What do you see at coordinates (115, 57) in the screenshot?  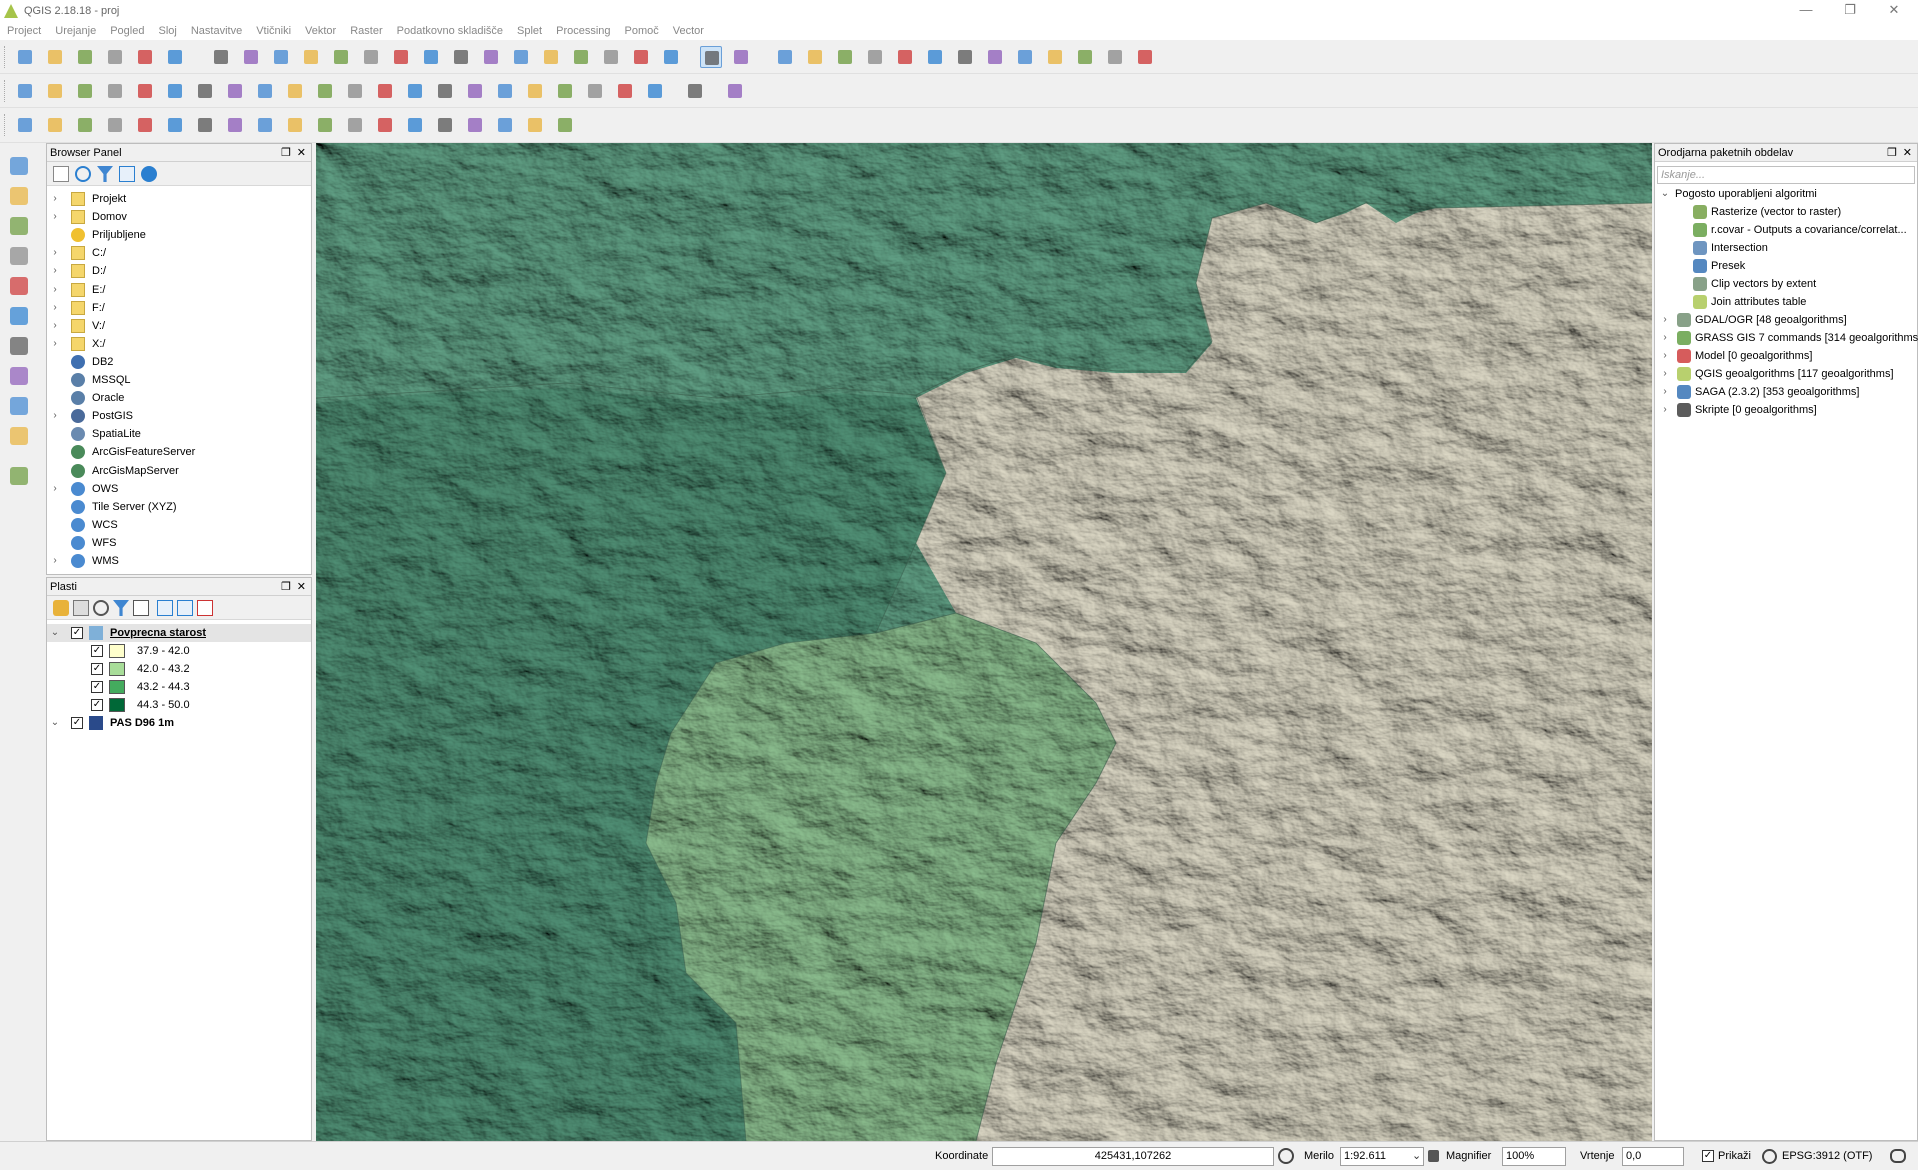 I see `save-as-icon` at bounding box center [115, 57].